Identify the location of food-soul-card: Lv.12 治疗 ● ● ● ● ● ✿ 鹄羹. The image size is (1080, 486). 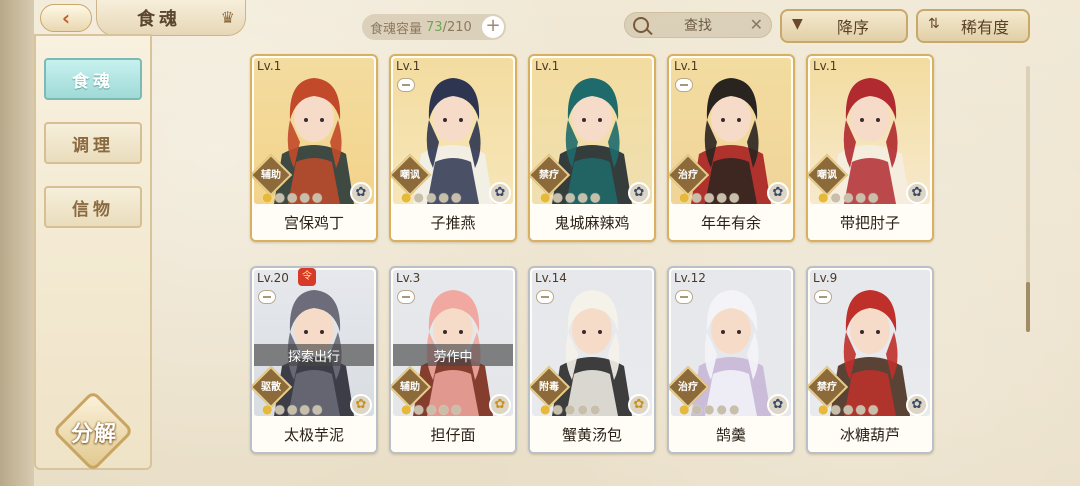
(731, 360).